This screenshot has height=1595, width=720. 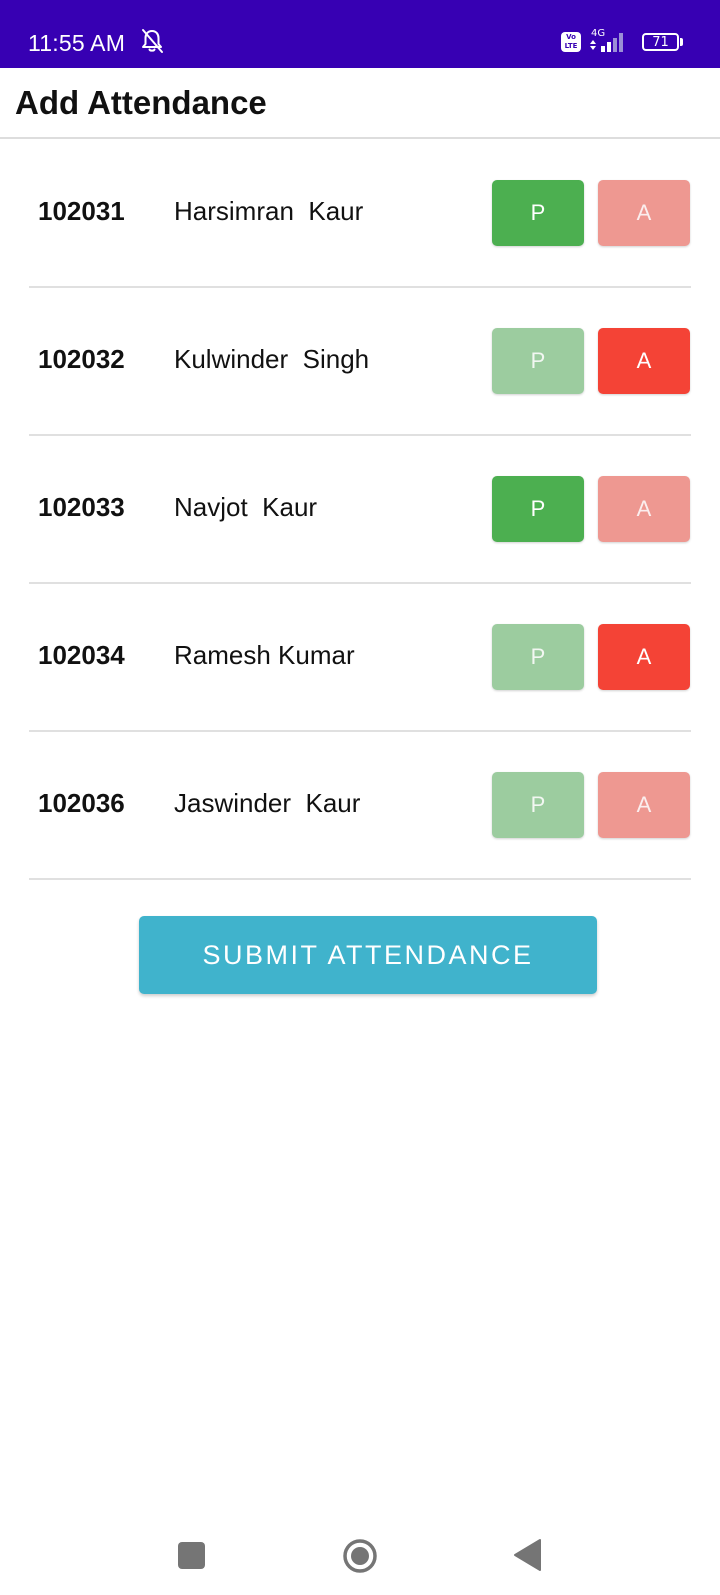 I want to click on battery-level: 71, so click(x=660, y=42).